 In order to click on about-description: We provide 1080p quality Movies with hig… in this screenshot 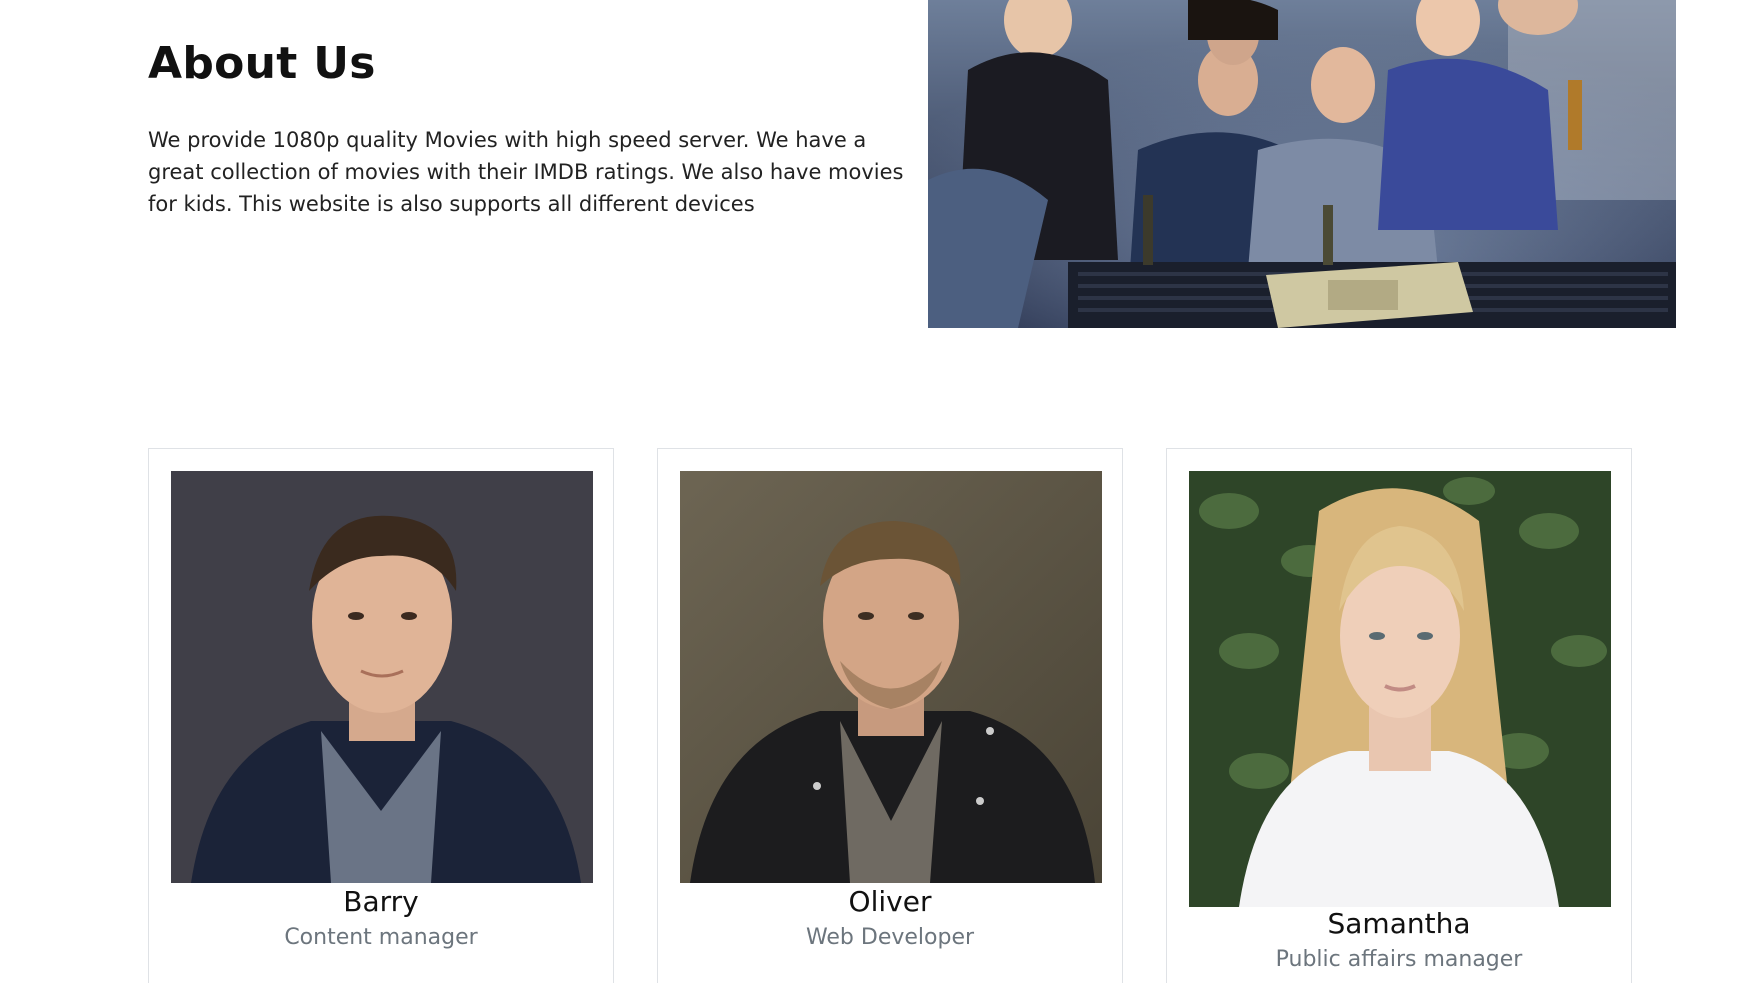, I will do `click(526, 172)`.